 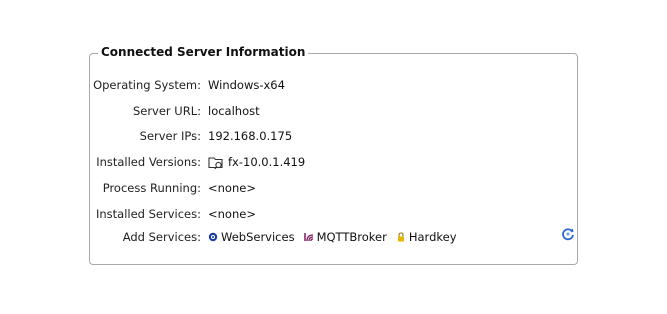 What do you see at coordinates (400, 237) in the screenshot?
I see `lock-icon` at bounding box center [400, 237].